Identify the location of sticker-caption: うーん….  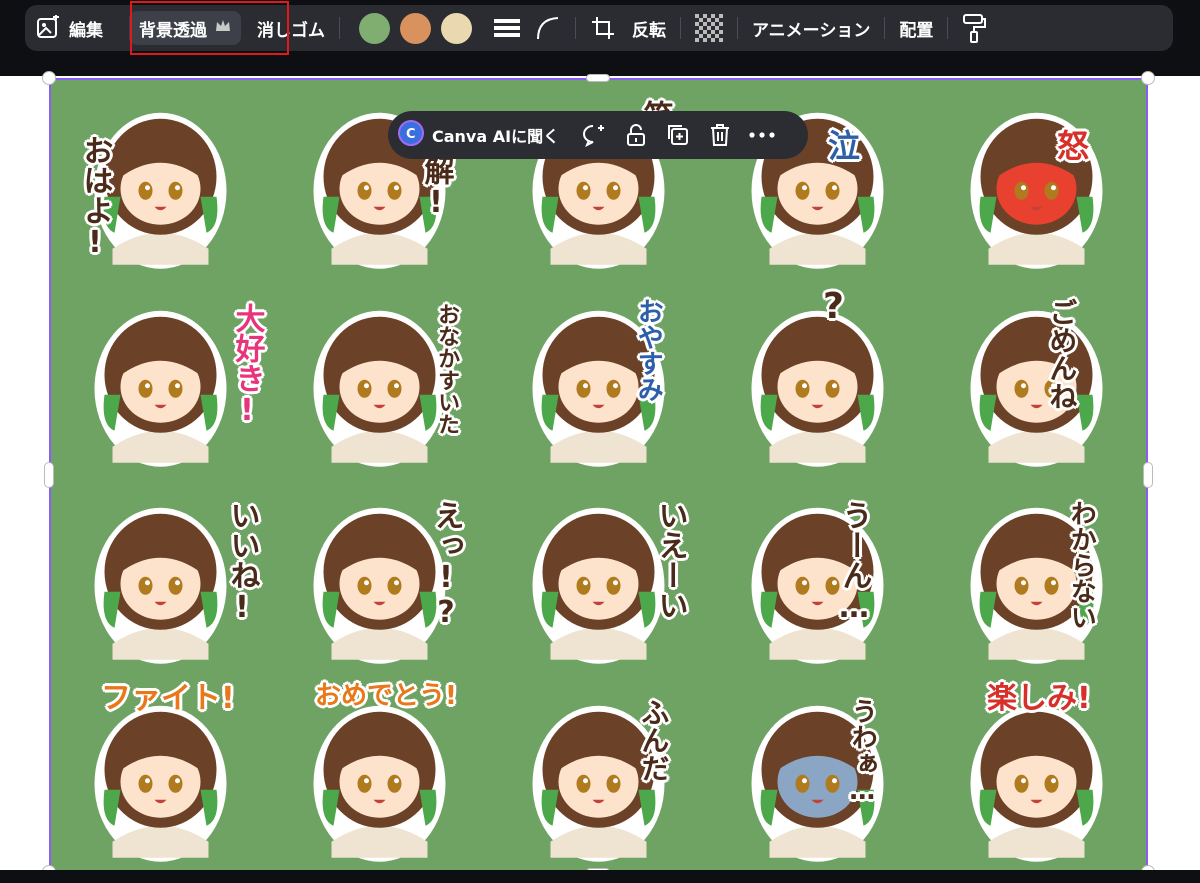
(854, 562).